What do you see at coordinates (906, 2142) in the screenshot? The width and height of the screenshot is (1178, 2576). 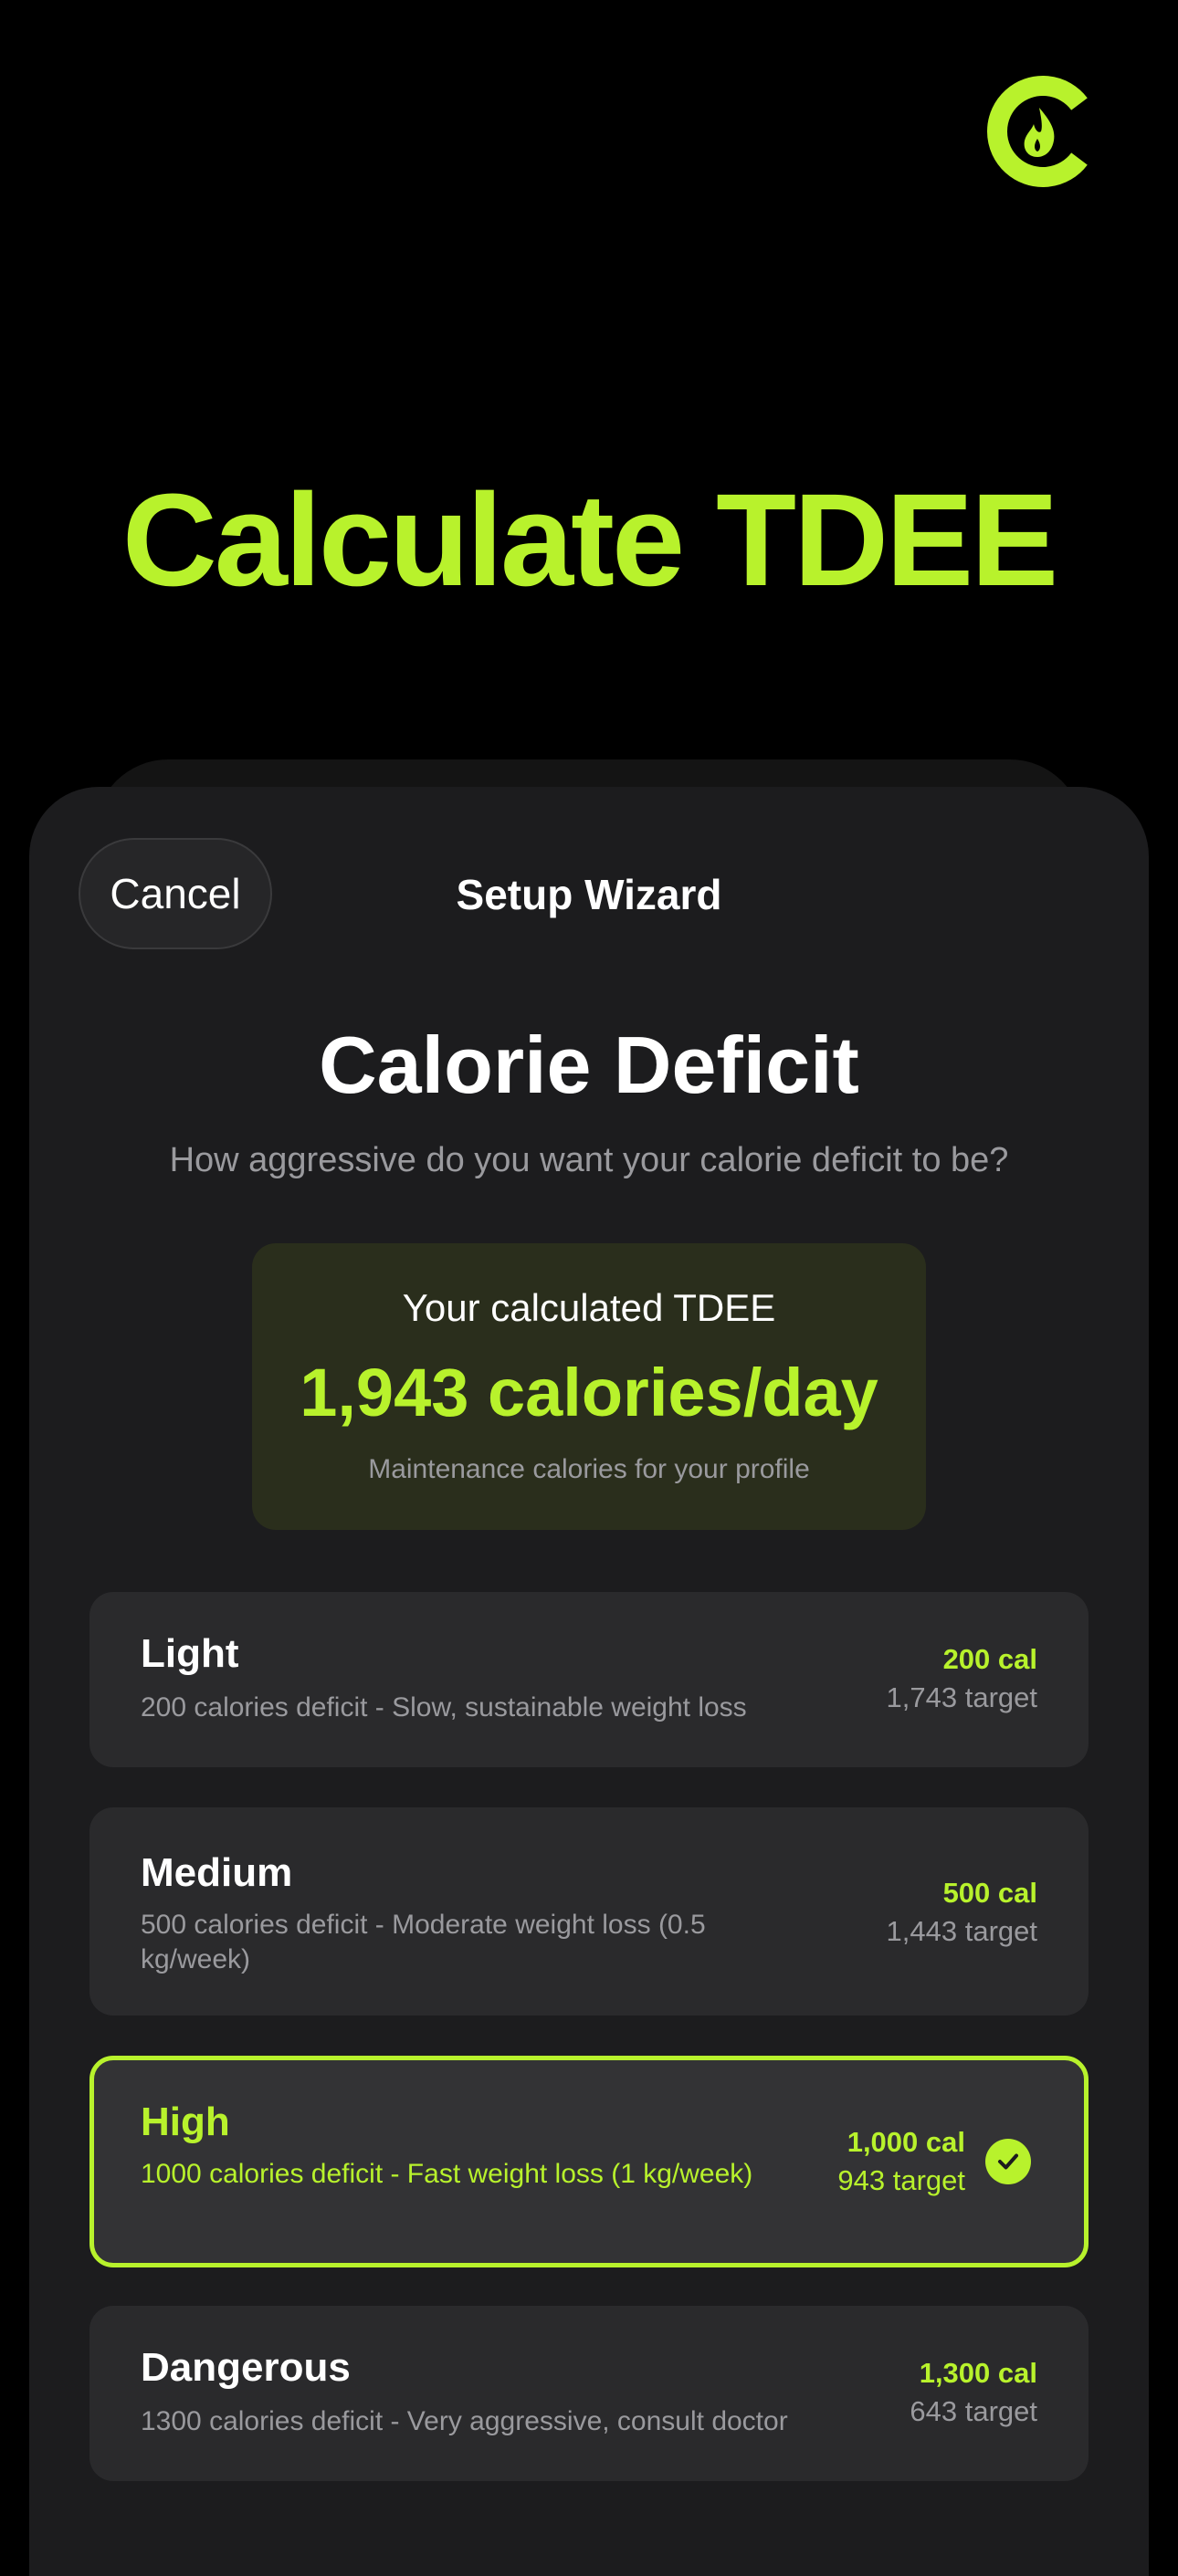 I see `option-calories: 1,000 cal` at bounding box center [906, 2142].